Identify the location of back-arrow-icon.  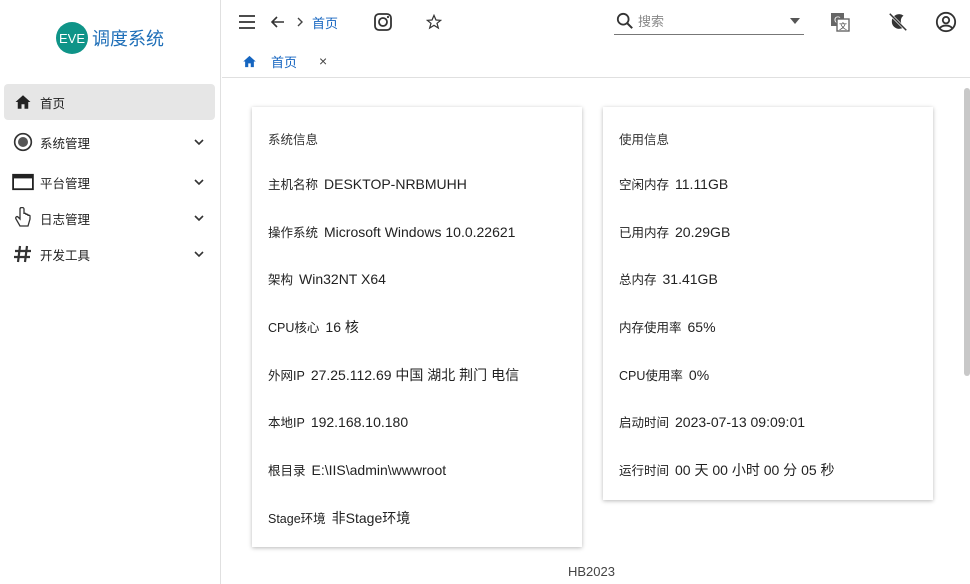
(278, 22).